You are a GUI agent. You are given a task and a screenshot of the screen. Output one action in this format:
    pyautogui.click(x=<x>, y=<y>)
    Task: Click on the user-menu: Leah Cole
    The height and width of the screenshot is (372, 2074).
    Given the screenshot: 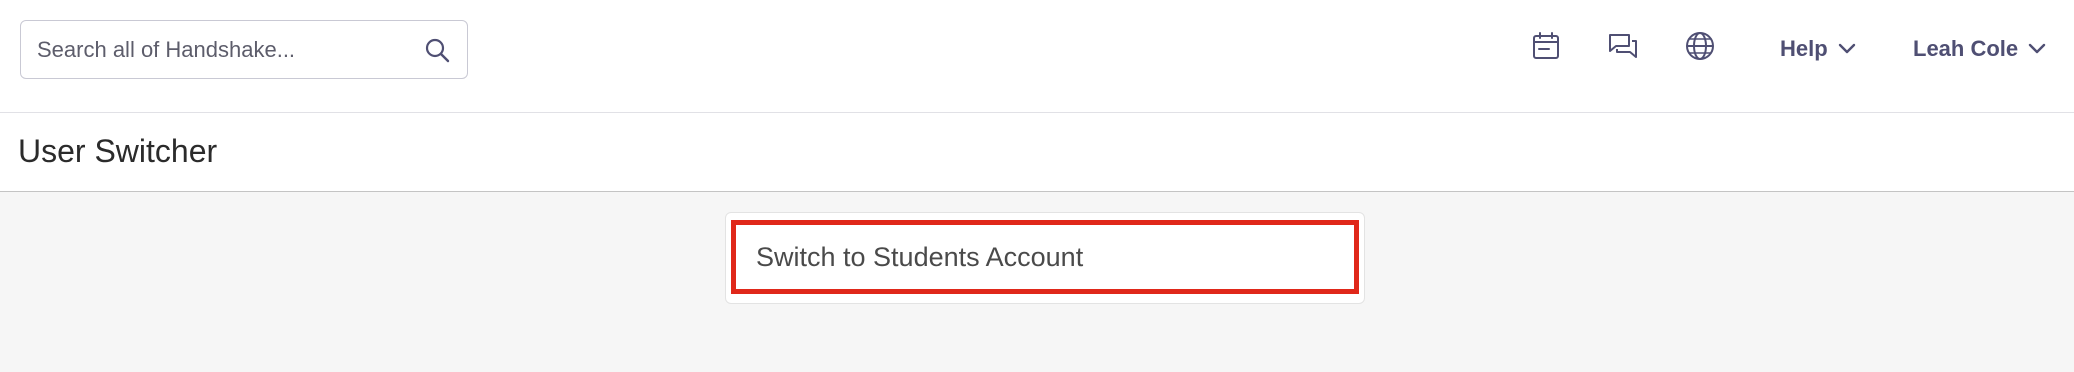 What is the action you would take?
    pyautogui.click(x=1979, y=49)
    